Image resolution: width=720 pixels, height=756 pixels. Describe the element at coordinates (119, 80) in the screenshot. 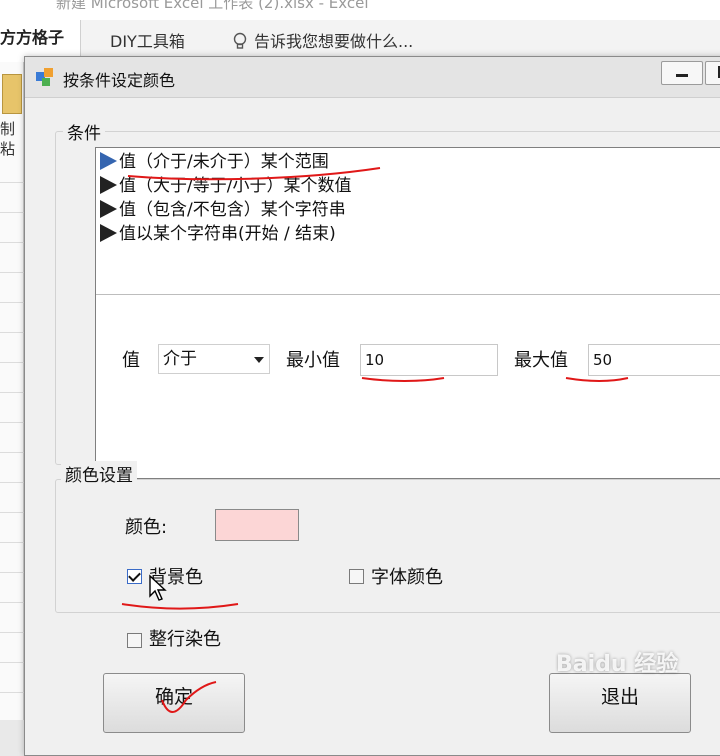

I see `dialog-title: 按条件设定颜色` at that location.